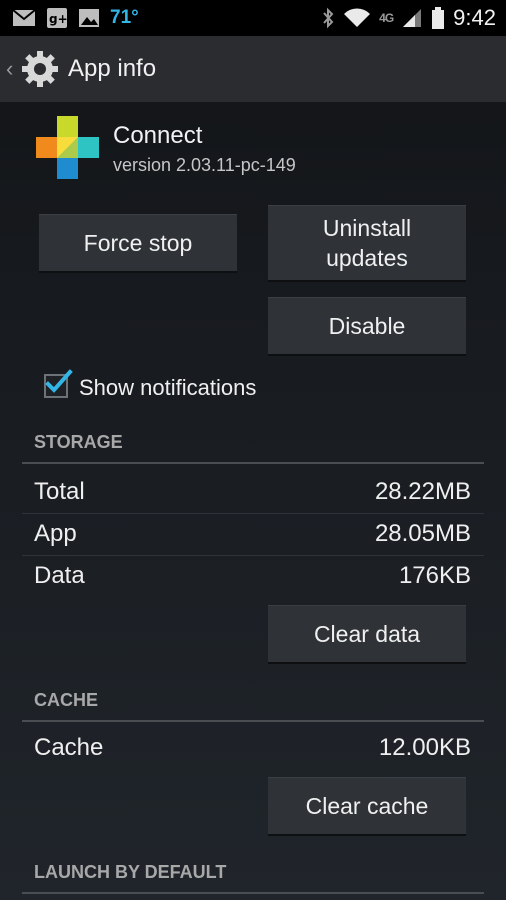 The width and height of the screenshot is (506, 900). Describe the element at coordinates (252, 577) in the screenshot. I see `storage-row-data: Data 176KB` at that location.